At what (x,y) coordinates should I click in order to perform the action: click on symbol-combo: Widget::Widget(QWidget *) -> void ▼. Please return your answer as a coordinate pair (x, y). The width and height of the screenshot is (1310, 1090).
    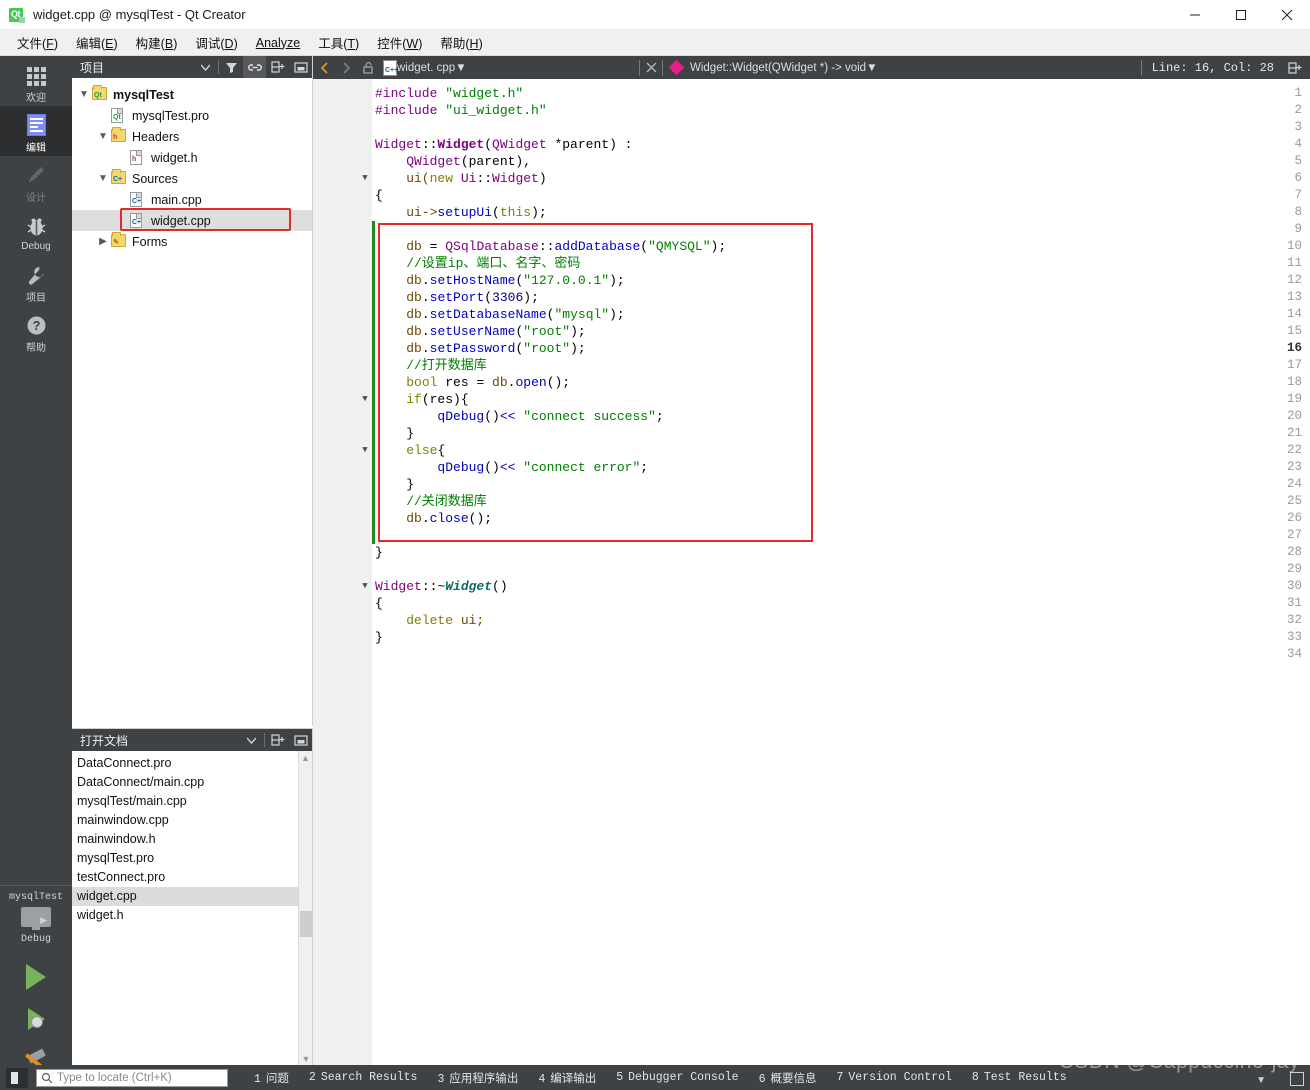
    Looking at the image, I should click on (902, 67).